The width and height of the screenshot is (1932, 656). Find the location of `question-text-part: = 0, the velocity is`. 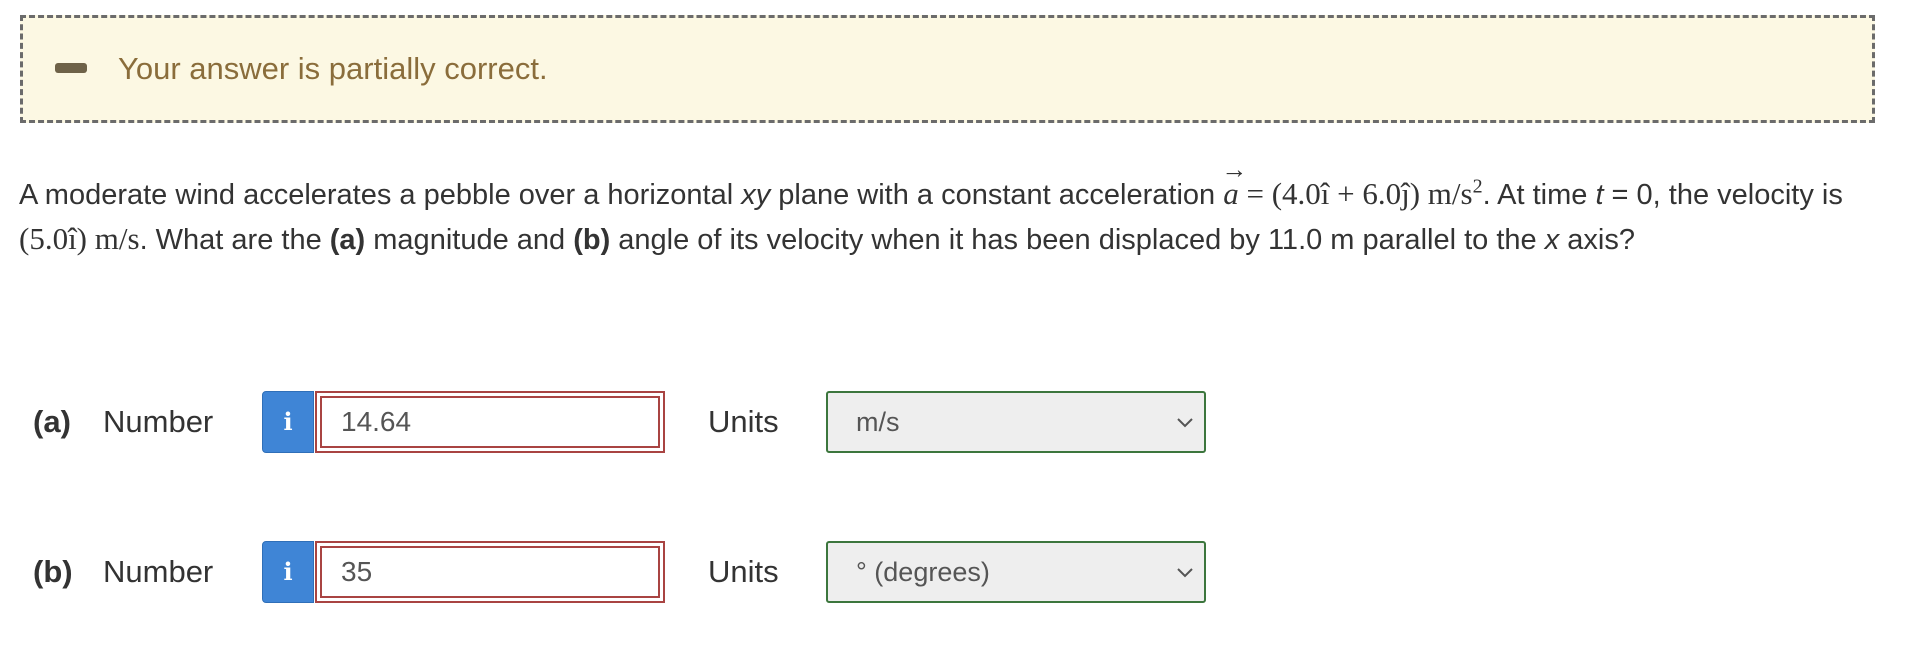

question-text-part: = 0, the velocity is is located at coordinates (1723, 195).